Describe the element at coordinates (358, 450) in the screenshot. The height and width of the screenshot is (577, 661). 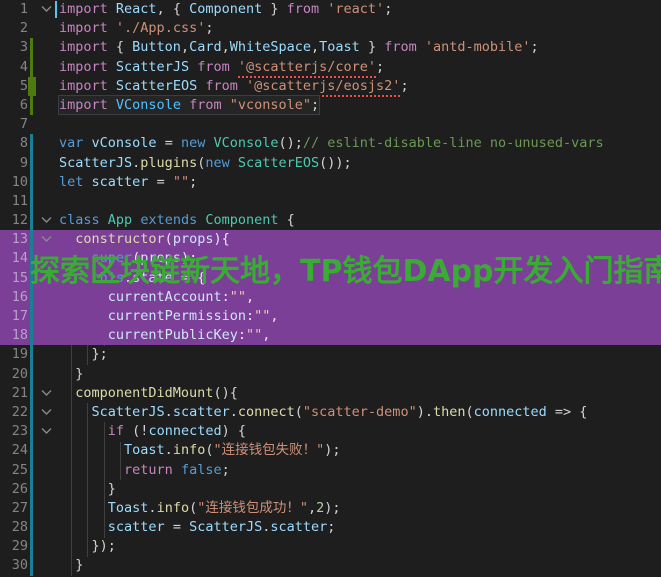
I see `line-content: Toast.info("连接钱包失败！");` at that location.